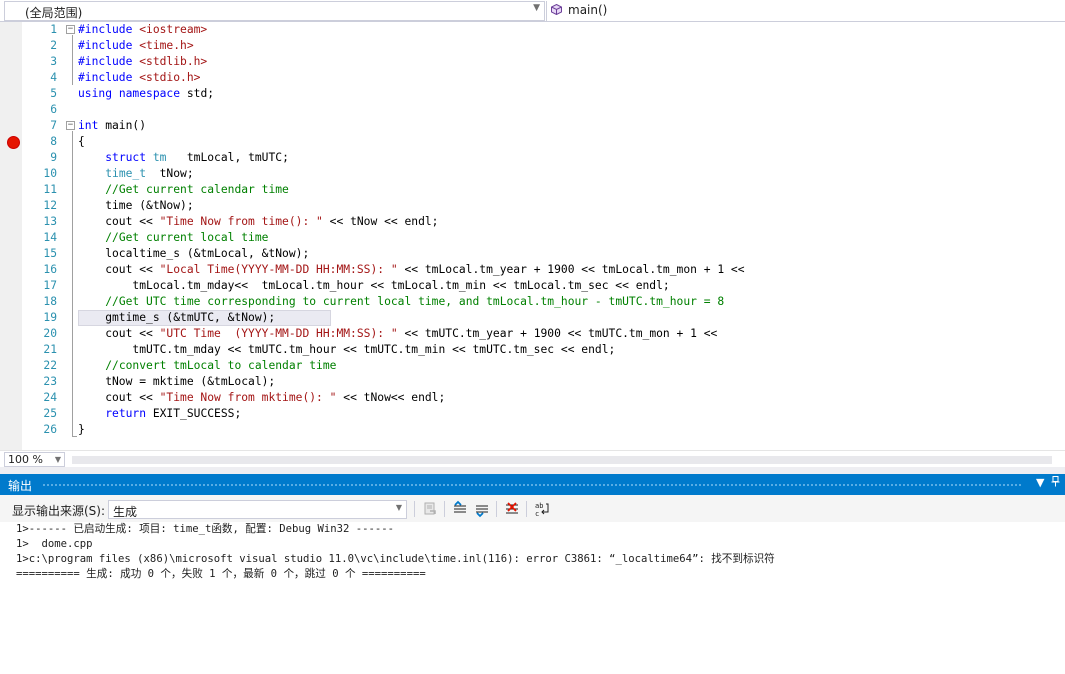  What do you see at coordinates (126, 173) in the screenshot?
I see `code-token: time_t` at bounding box center [126, 173].